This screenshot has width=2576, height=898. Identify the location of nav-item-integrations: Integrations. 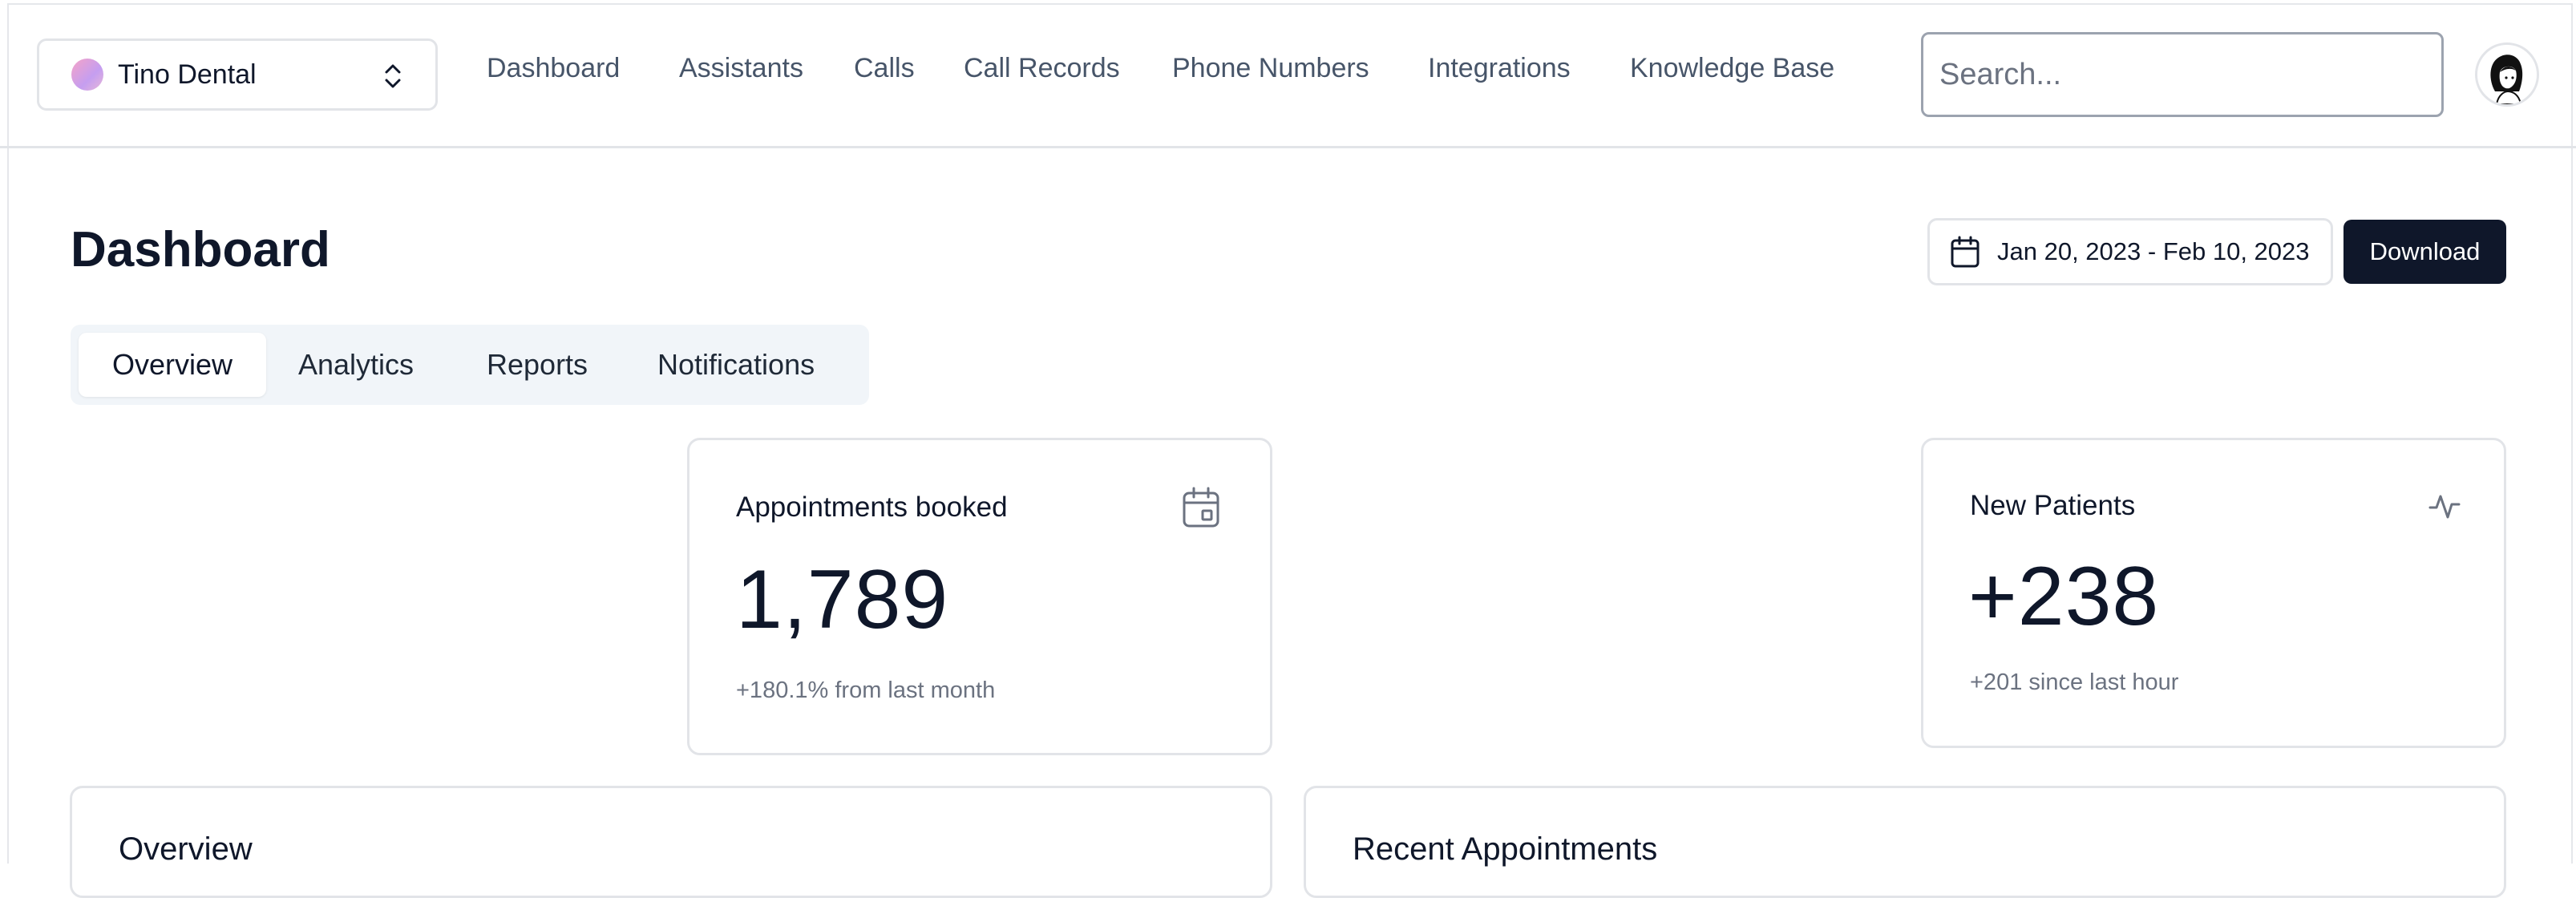
(1499, 68).